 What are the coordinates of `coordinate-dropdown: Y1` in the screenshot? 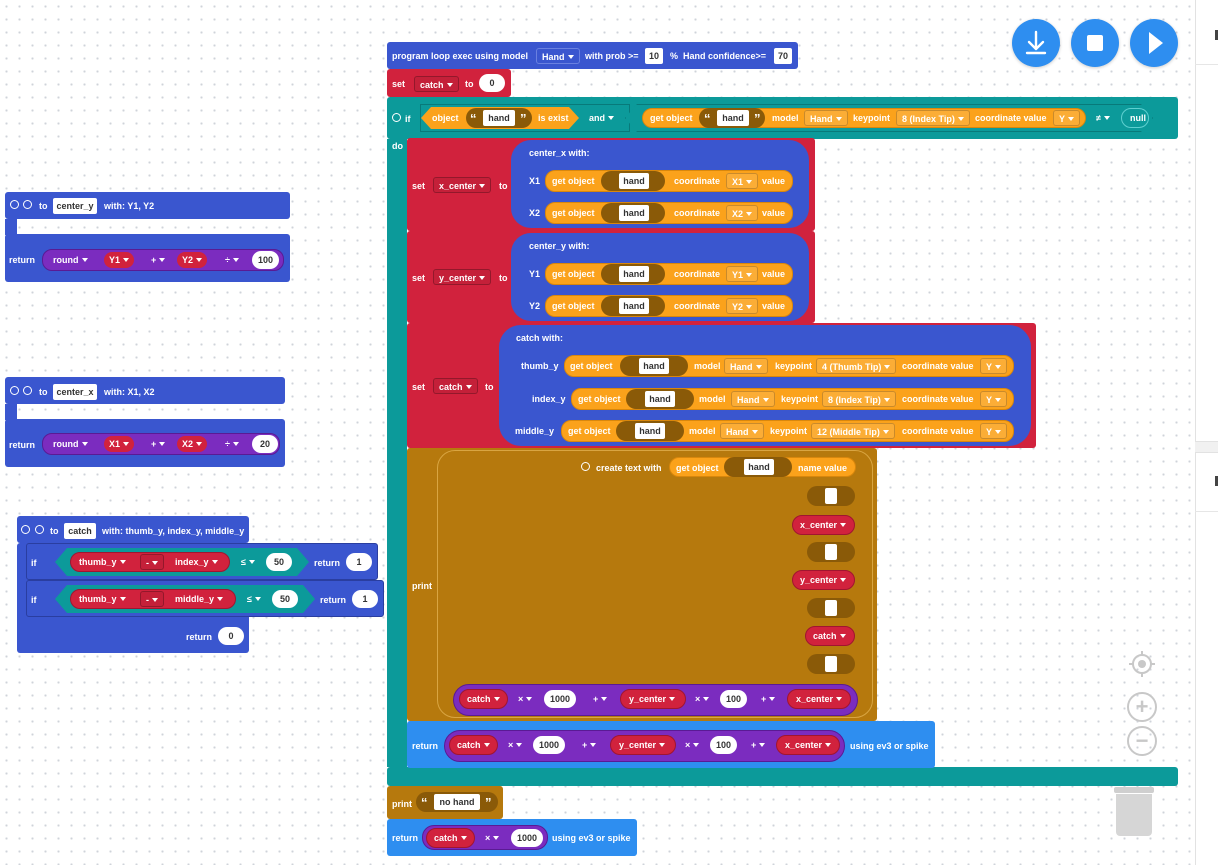 It's located at (742, 274).